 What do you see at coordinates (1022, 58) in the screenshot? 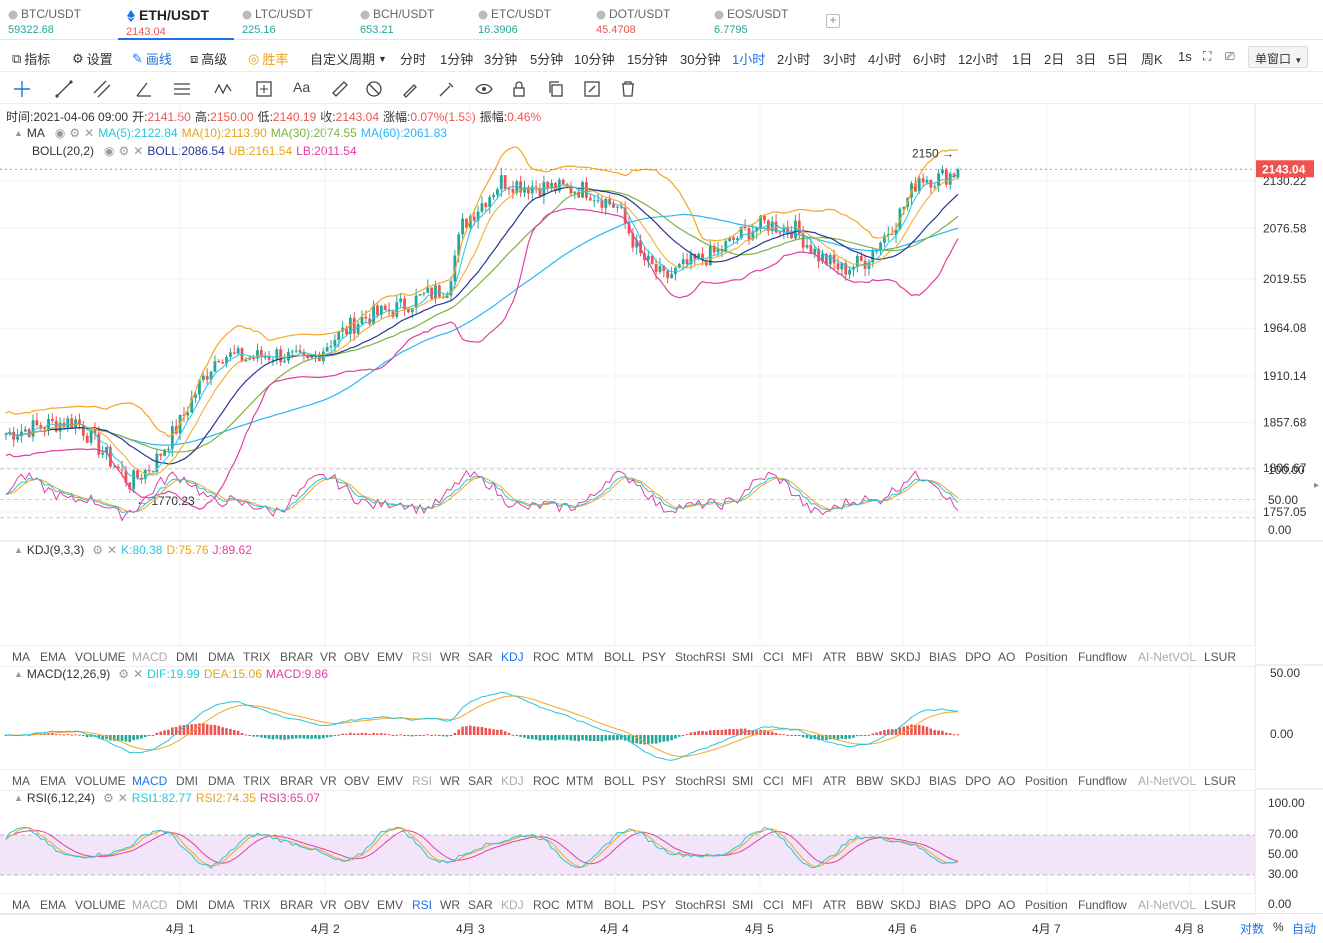
I see `period-13: 1日` at bounding box center [1022, 58].